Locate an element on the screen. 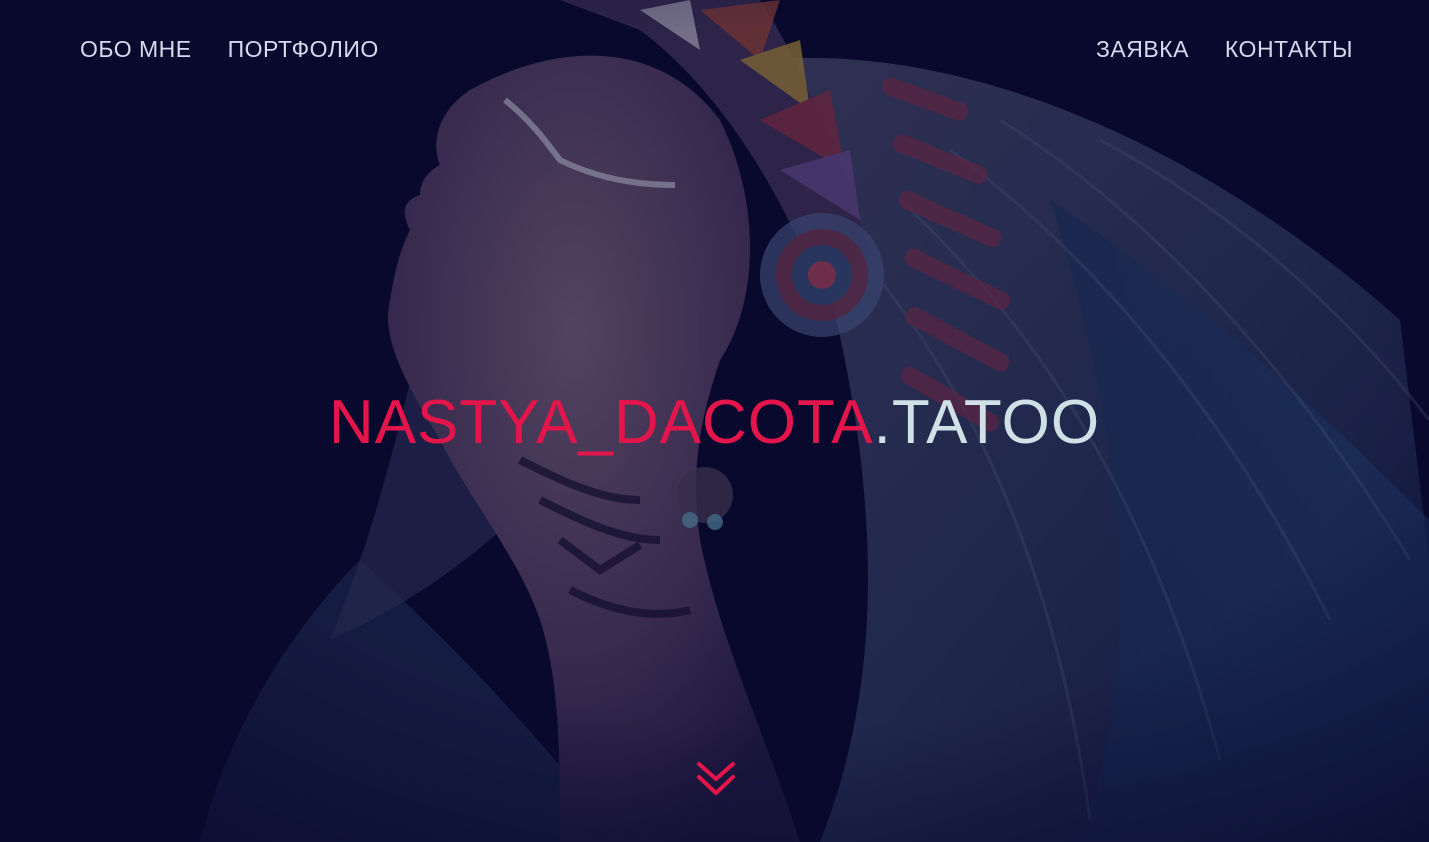 The image size is (1429, 842). nav-right: ЗАЯВКА КОНТАКТЫ is located at coordinates (1224, 49).